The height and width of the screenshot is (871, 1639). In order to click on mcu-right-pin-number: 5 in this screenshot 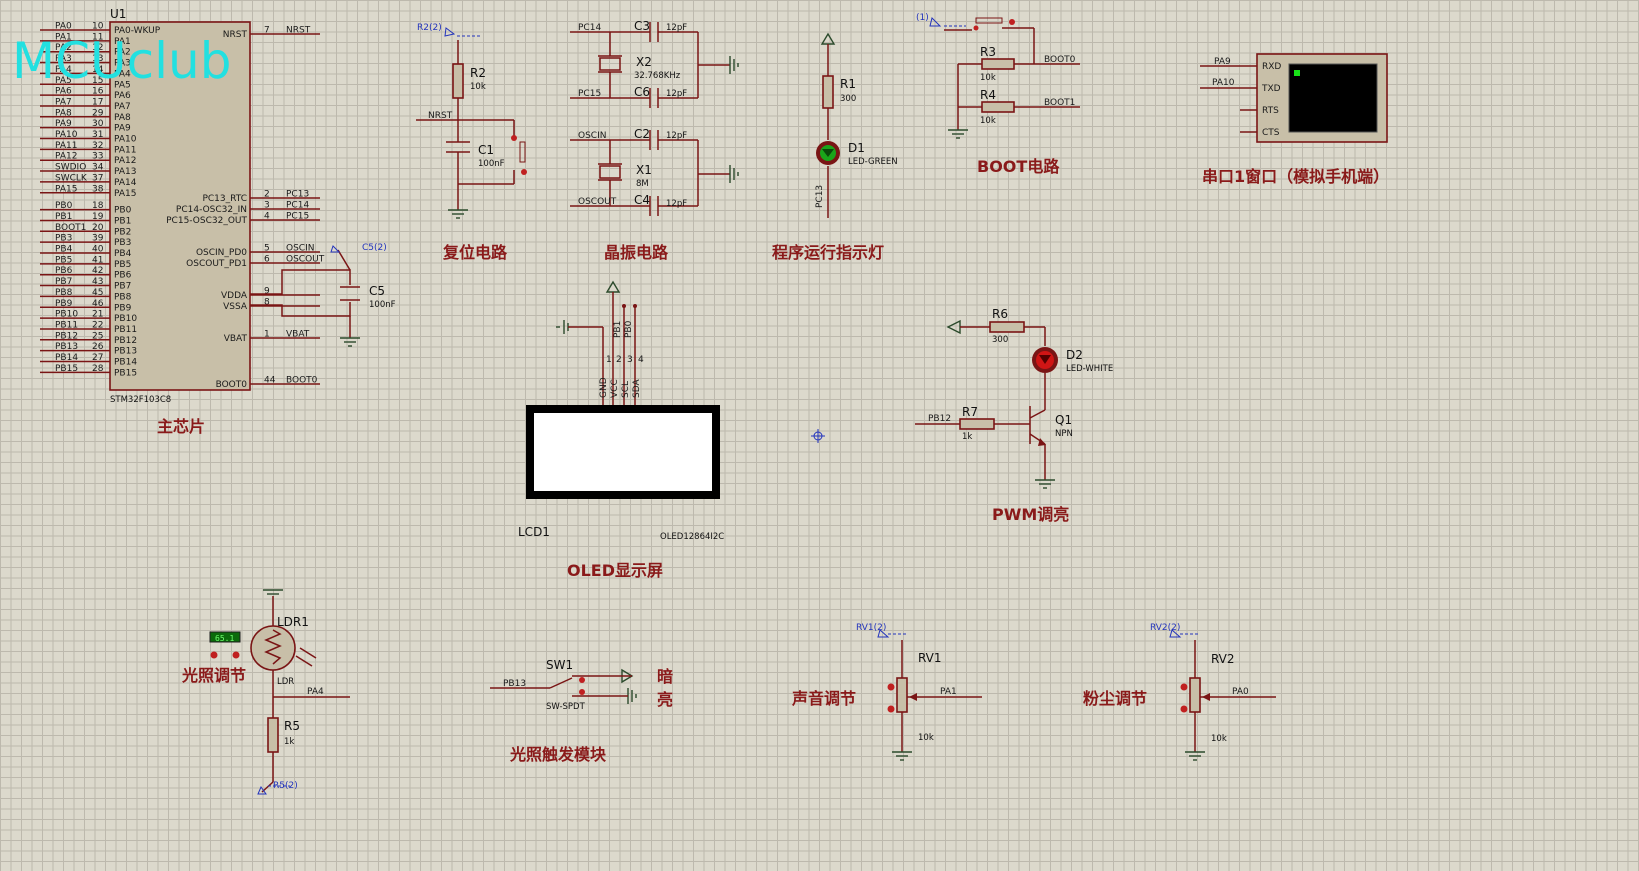, I will do `click(267, 249)`.